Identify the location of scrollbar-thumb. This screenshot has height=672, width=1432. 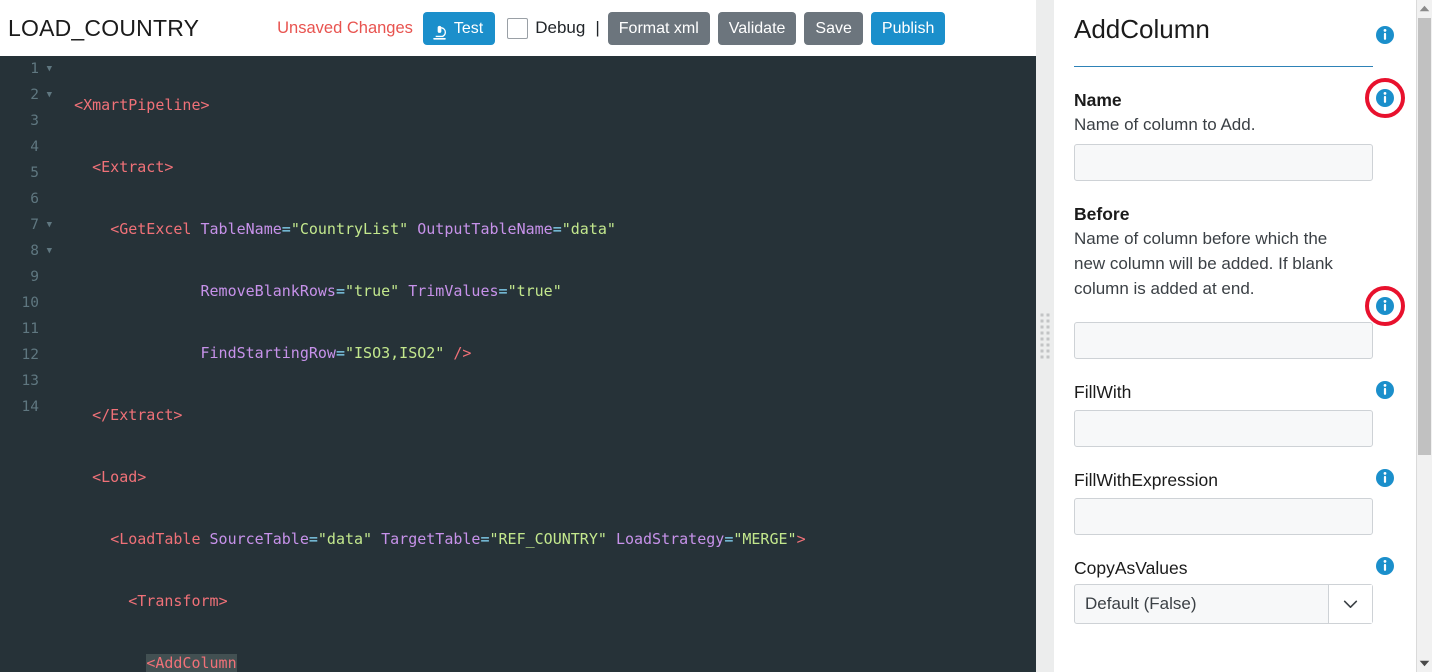
(1424, 236).